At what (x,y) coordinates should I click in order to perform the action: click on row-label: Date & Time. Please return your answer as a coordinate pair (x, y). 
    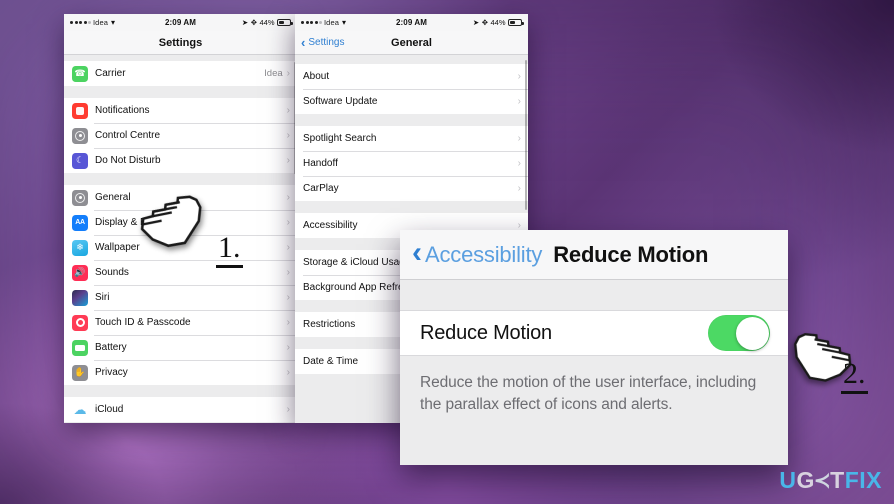
    Looking at the image, I should click on (331, 361).